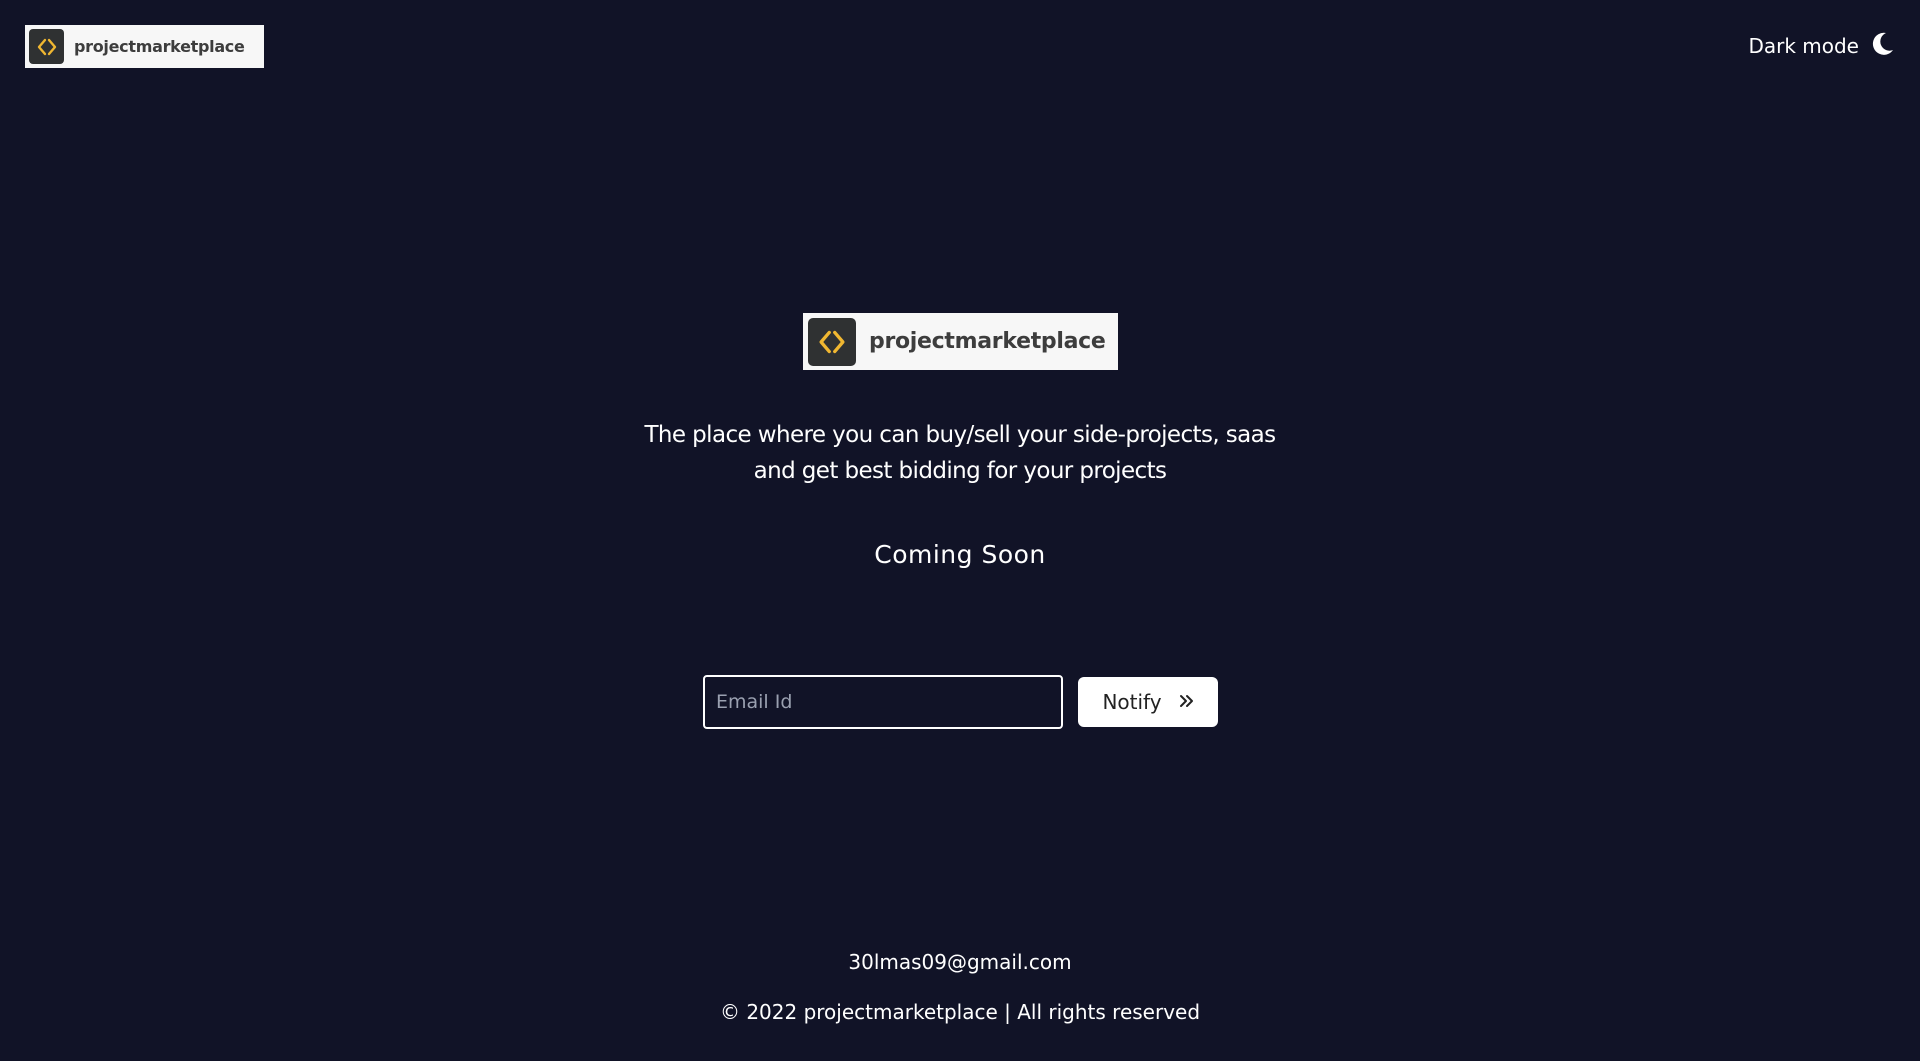 The image size is (1920, 1061). Describe the element at coordinates (1186, 702) in the screenshot. I see `double-chevron-right-icon` at that location.